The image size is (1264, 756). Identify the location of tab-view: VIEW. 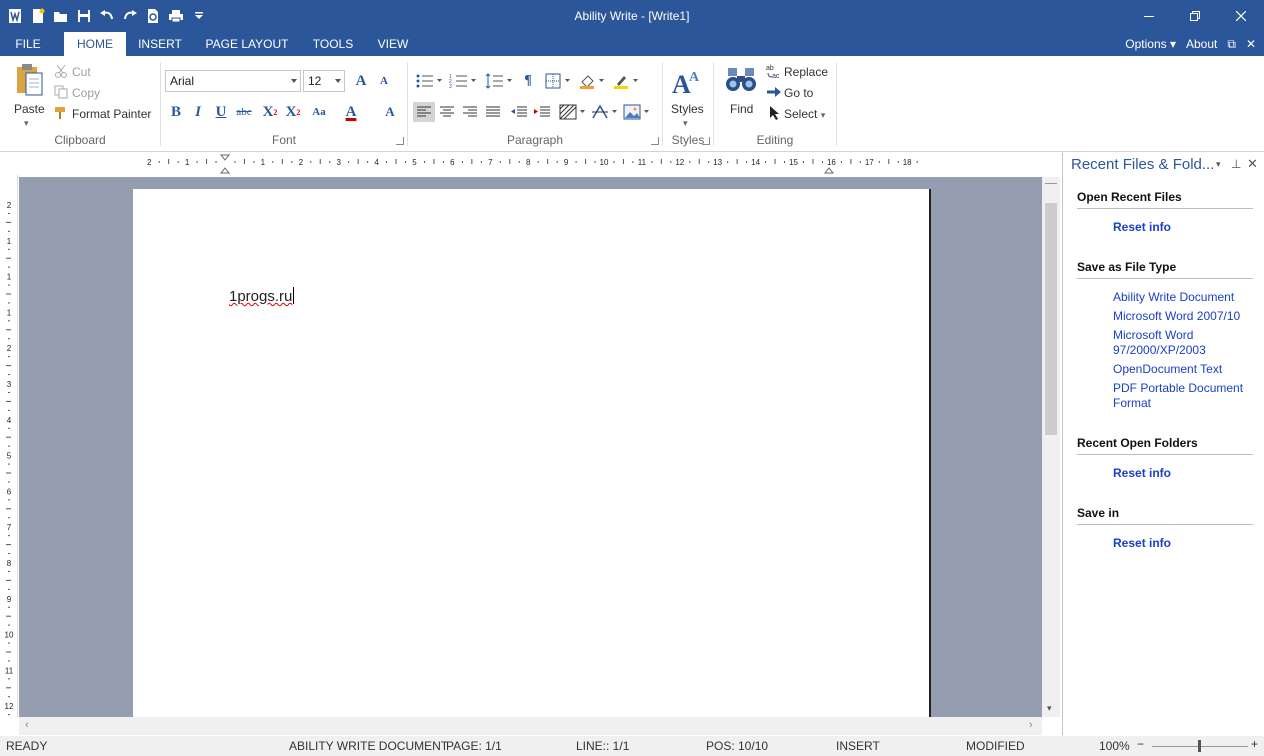
(393, 44).